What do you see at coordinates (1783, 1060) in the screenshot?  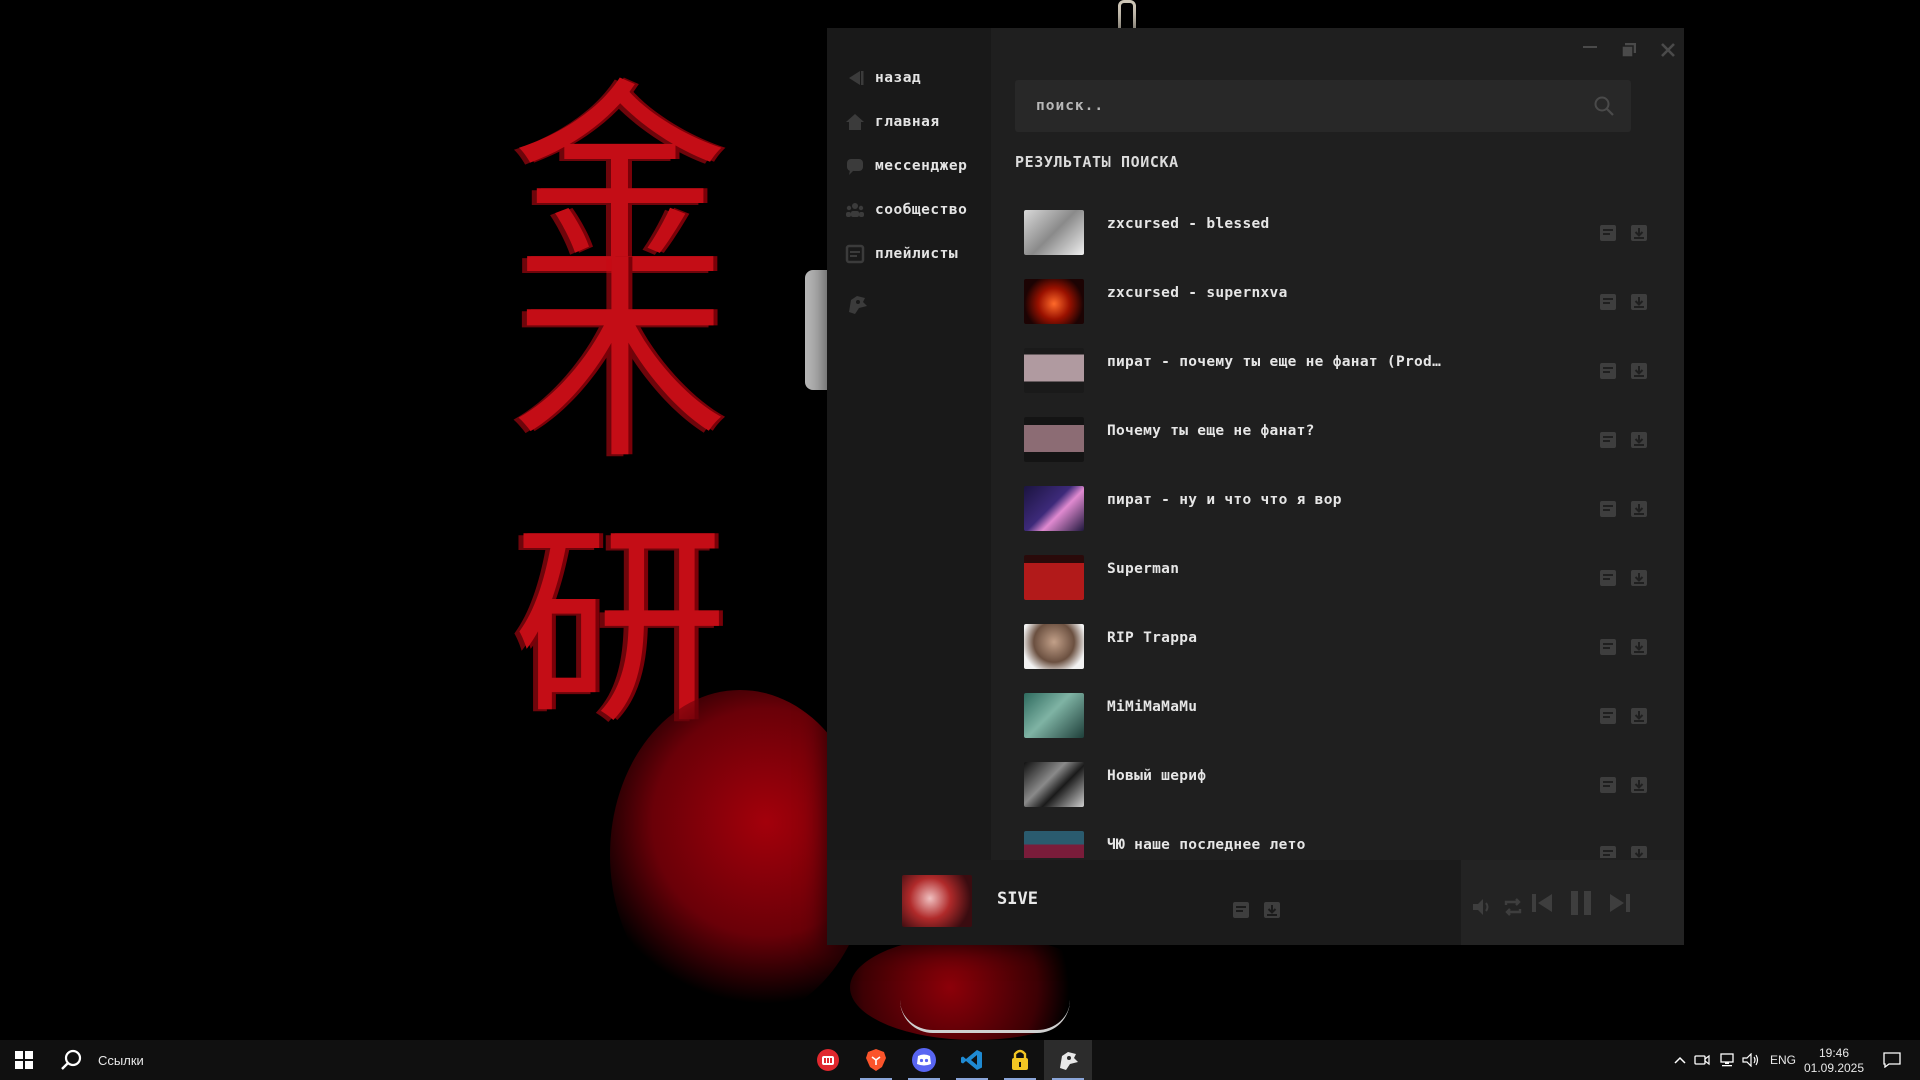 I see `tray-language: ENG` at bounding box center [1783, 1060].